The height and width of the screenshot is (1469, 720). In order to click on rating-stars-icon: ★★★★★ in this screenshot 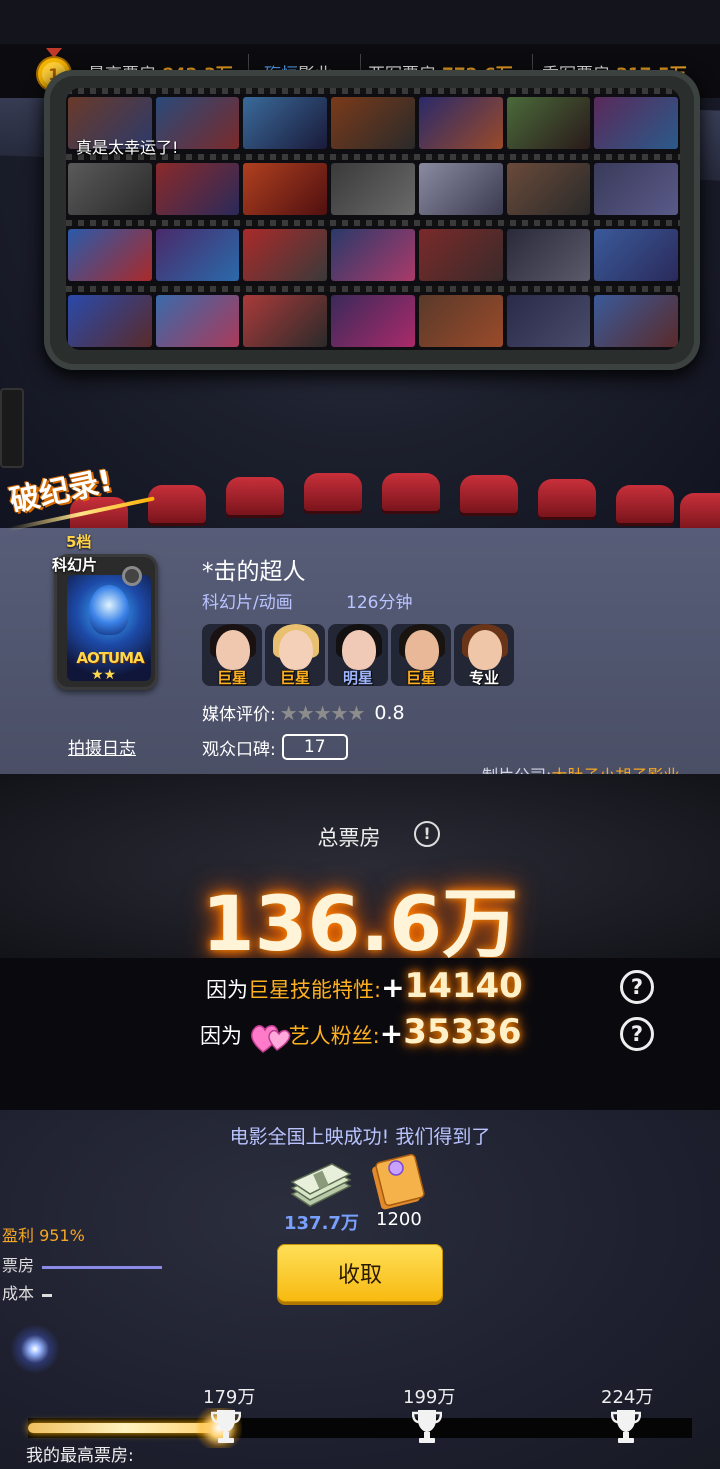, I will do `click(322, 712)`.